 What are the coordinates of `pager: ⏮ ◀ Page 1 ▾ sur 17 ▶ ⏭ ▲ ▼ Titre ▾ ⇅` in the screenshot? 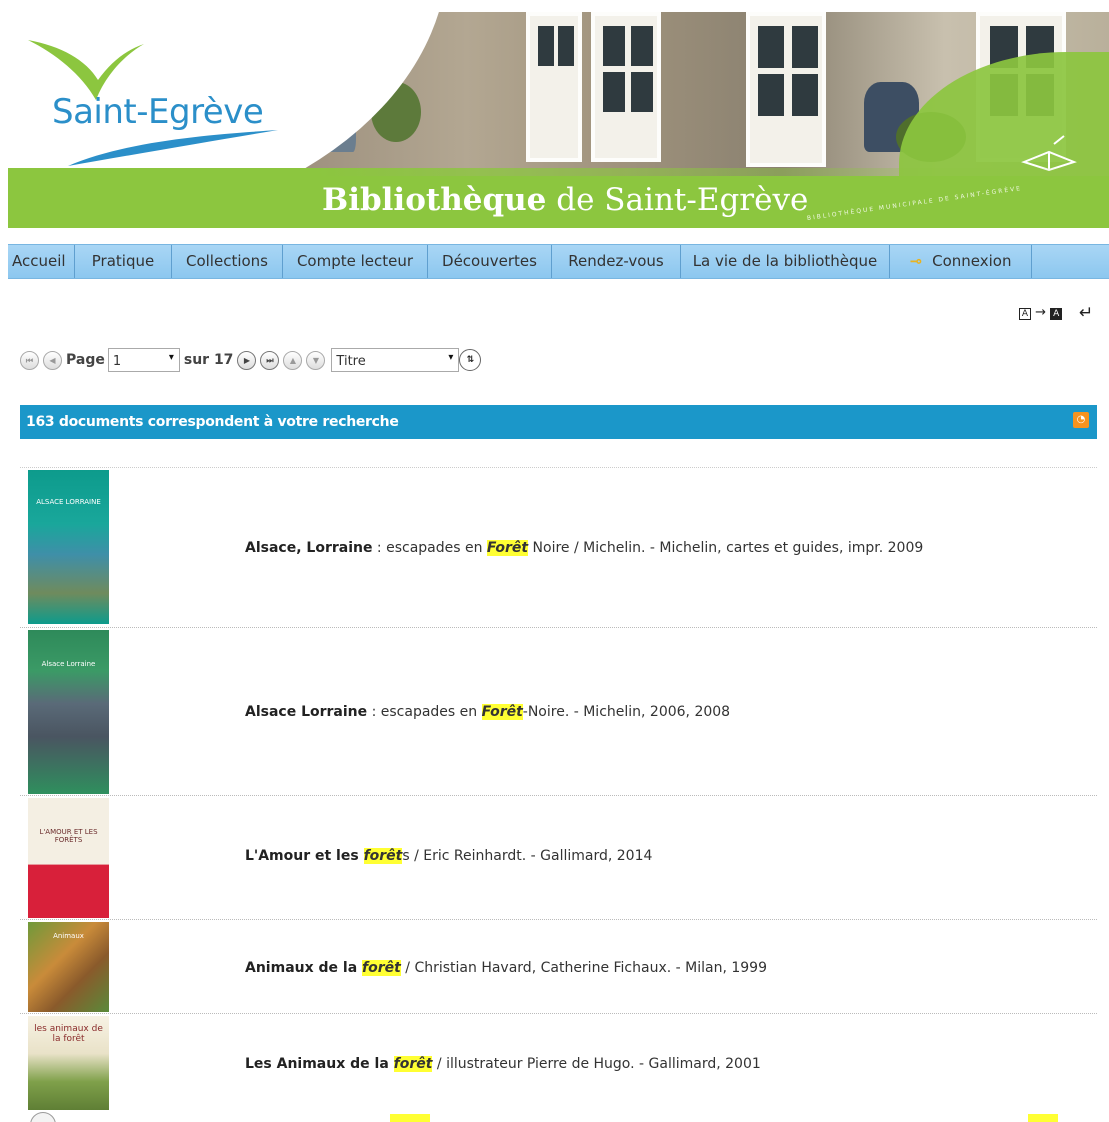 It's located at (251, 360).